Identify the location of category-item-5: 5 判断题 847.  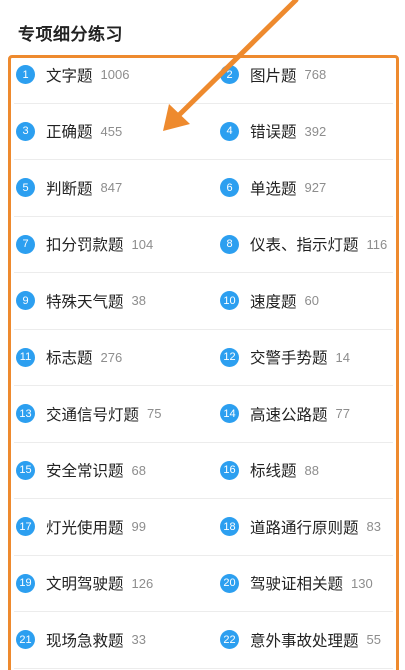
(69, 188).